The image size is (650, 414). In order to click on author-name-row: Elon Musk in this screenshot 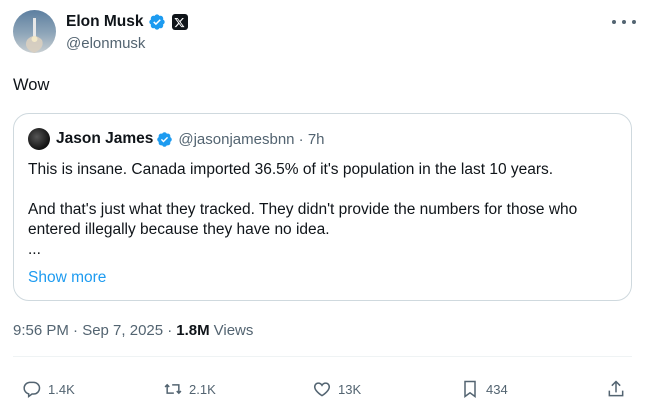, I will do `click(127, 22)`.